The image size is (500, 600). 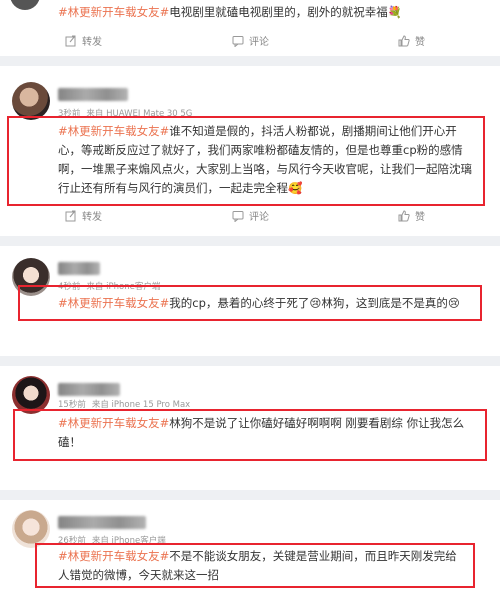 I want to click on post-card-0: #林更新开车载女友#电视剧里就磕电视剧里的，剧外的就祝幸福💐 转发 评论 赞, so click(x=250, y=28).